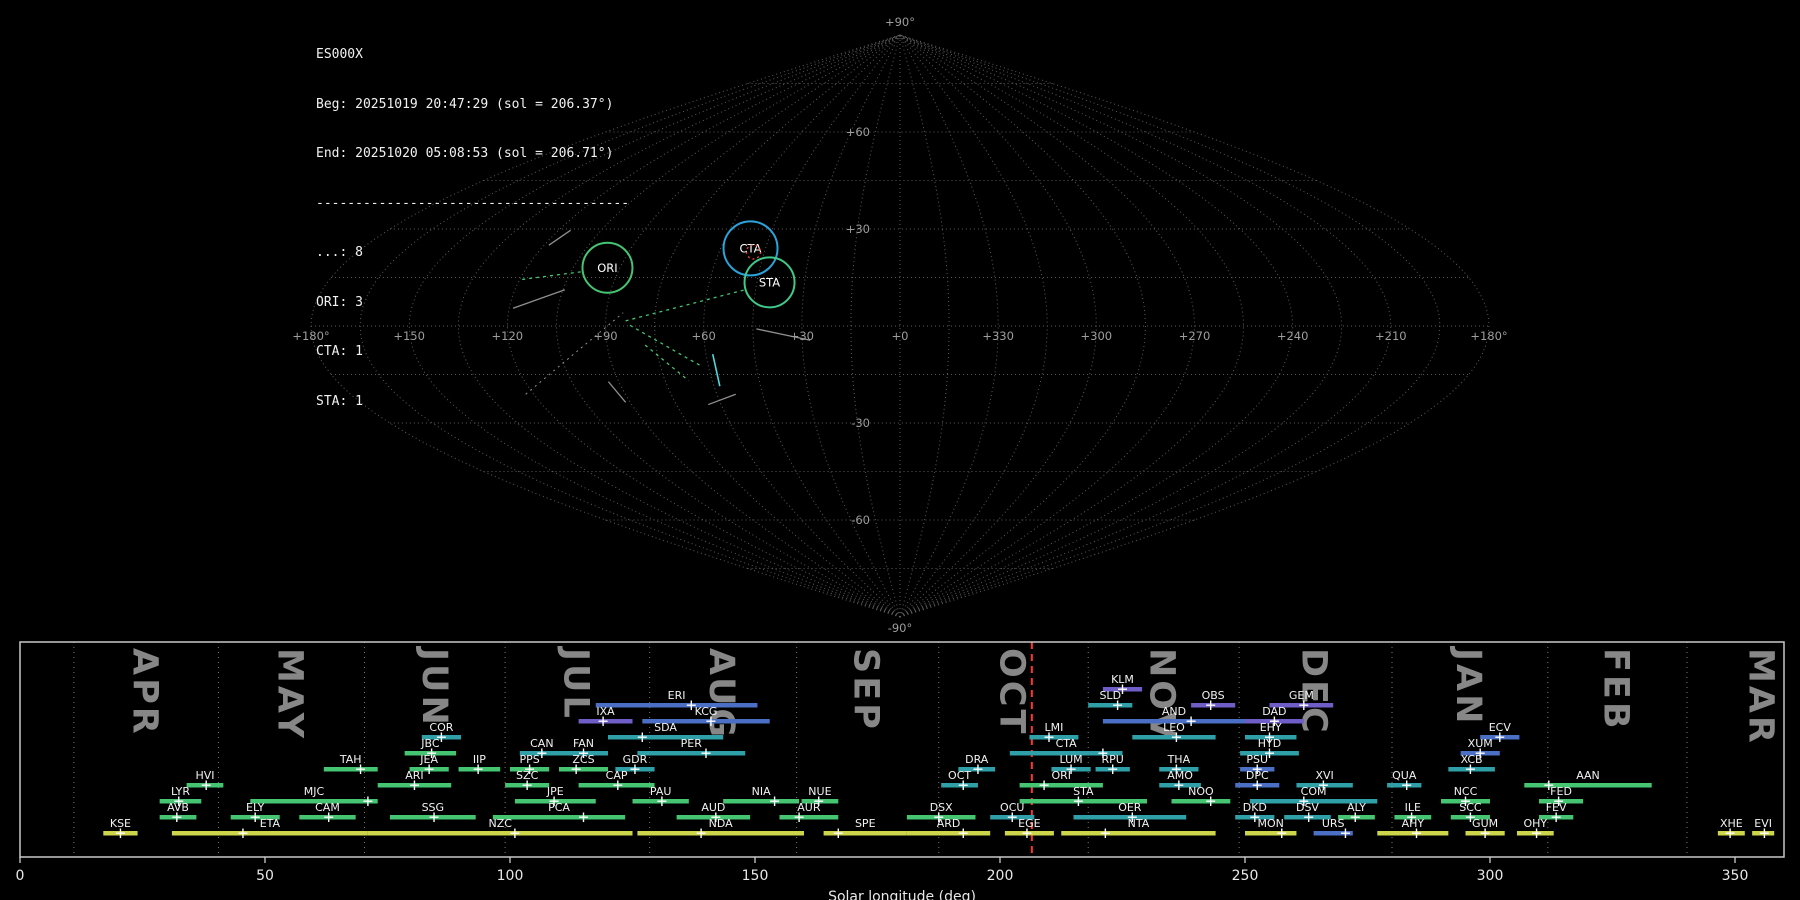 This screenshot has height=900, width=1800. I want to click on shower-label: HYD, so click(1269, 743).